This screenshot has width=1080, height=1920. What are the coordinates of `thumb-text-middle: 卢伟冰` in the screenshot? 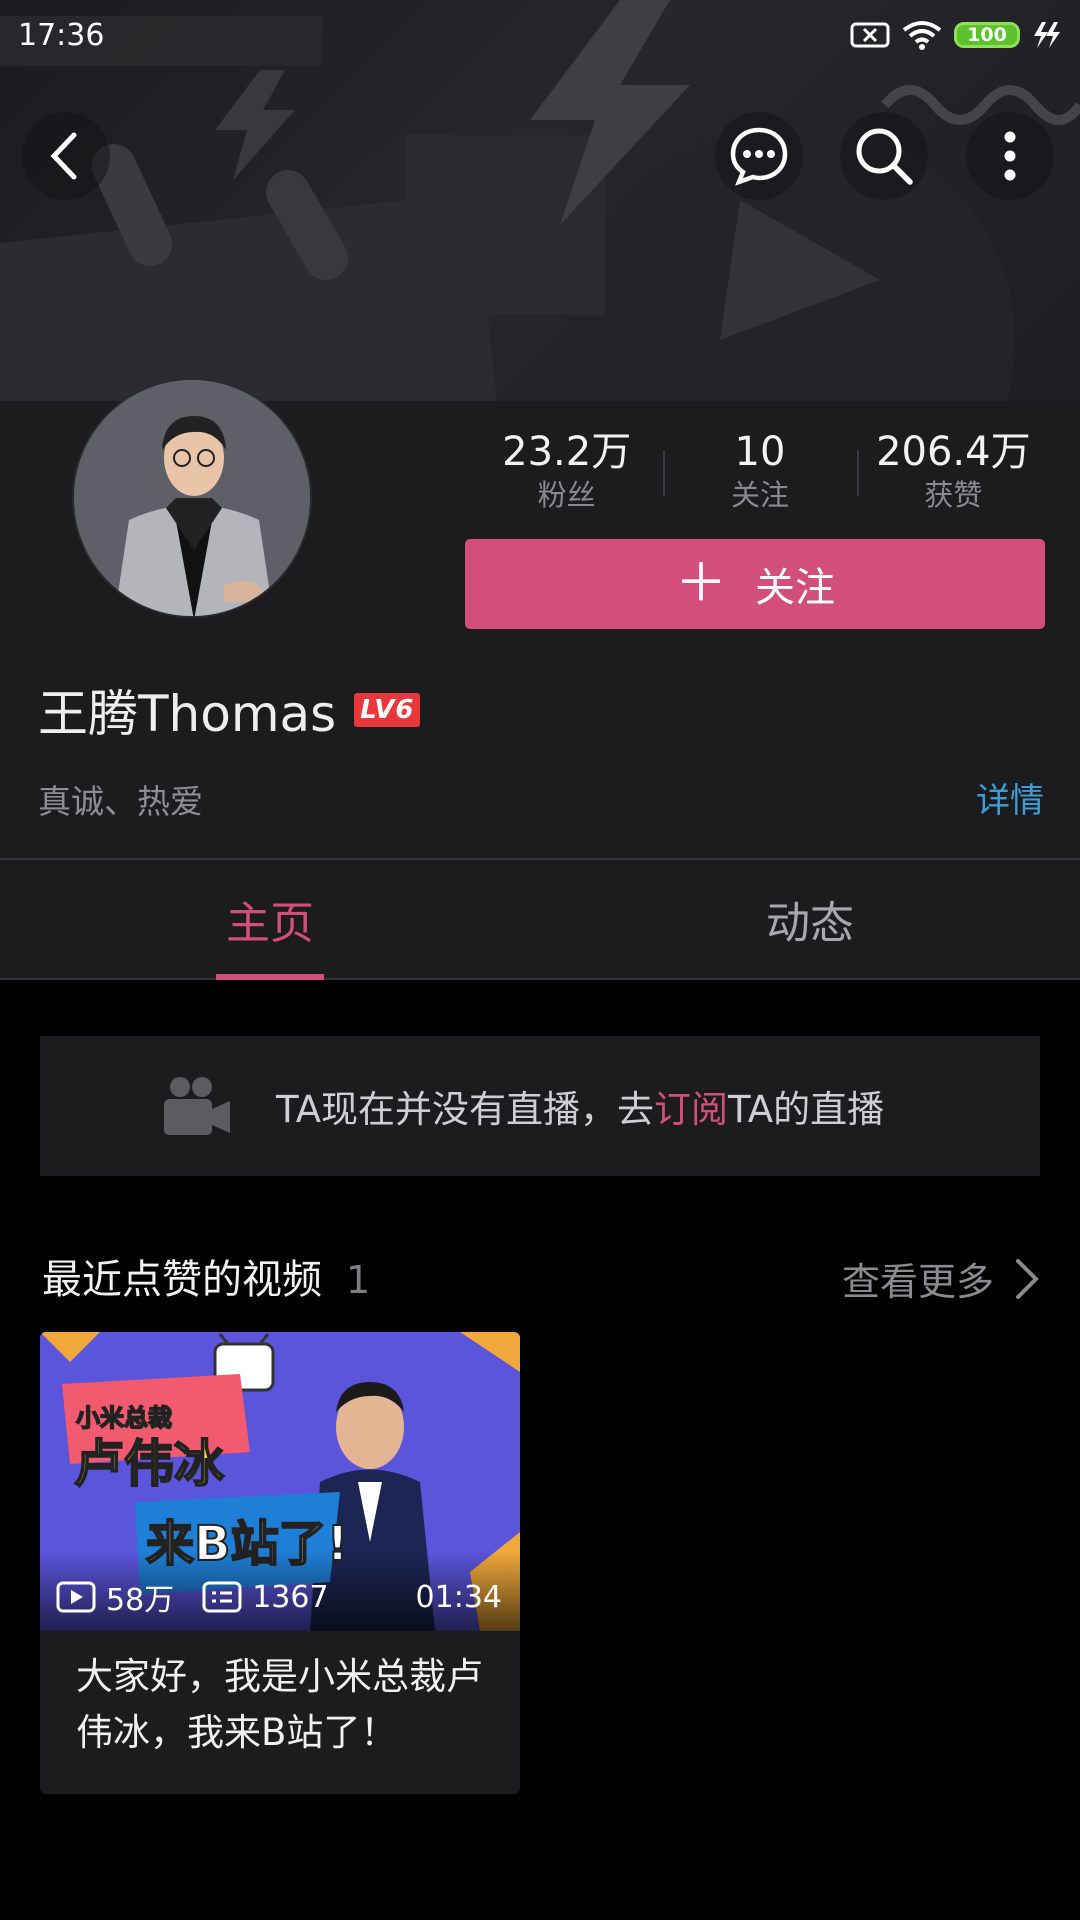 It's located at (149, 1464).